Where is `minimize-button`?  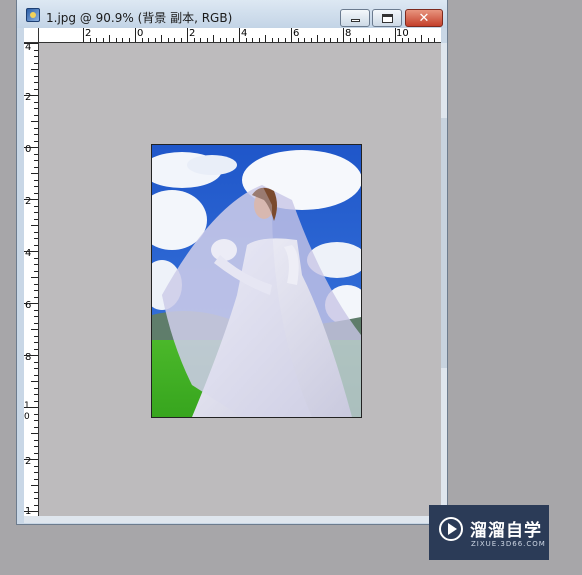
minimize-button is located at coordinates (355, 18).